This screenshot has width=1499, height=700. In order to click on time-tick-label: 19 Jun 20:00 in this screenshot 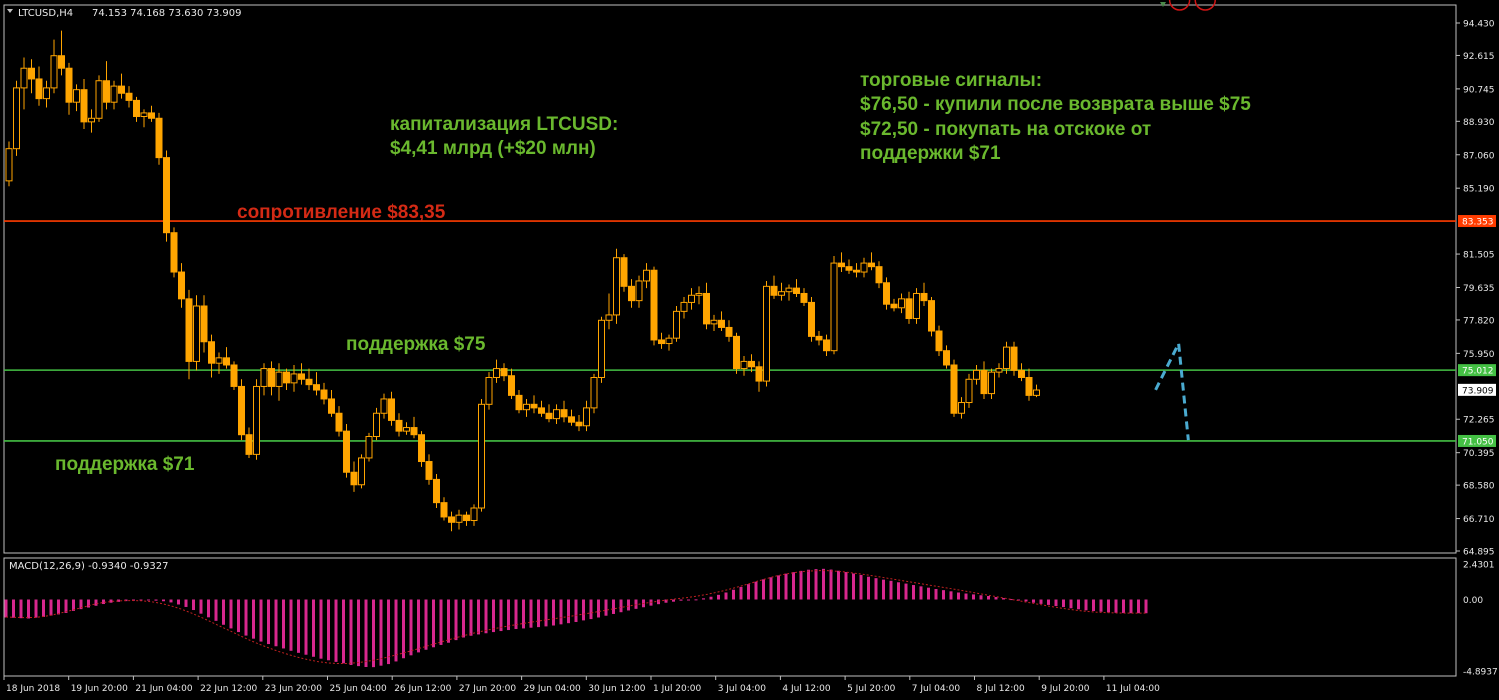, I will do `click(99, 689)`.